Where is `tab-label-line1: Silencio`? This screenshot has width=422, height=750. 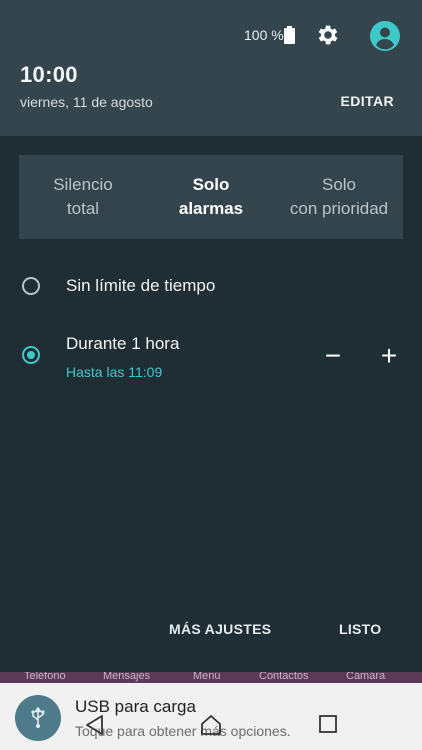
tab-label-line1: Silencio is located at coordinates (83, 184).